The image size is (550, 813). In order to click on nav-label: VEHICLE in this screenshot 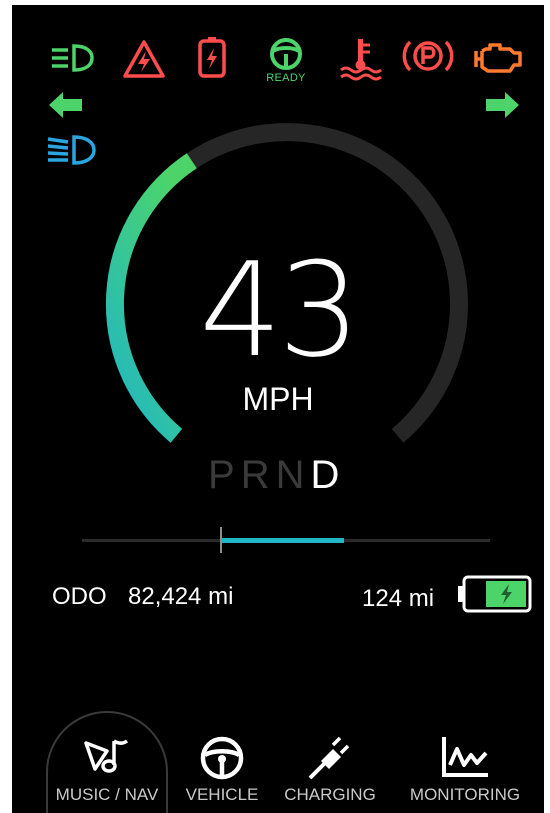, I will do `click(222, 794)`.